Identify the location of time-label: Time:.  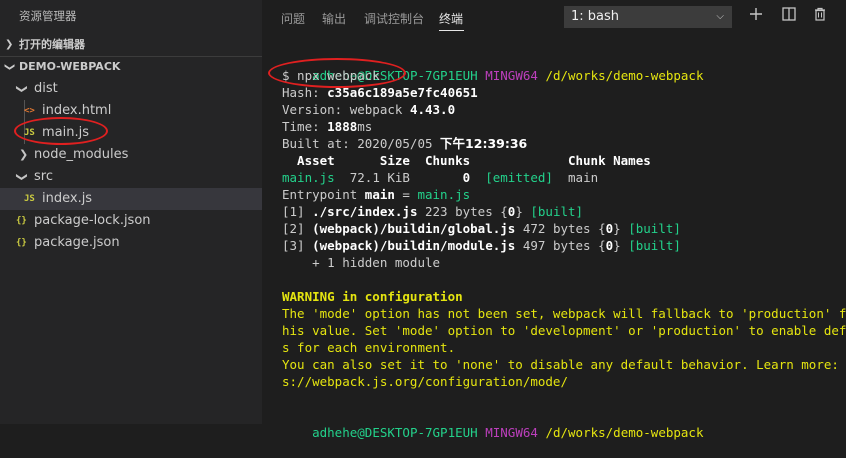
(305, 126).